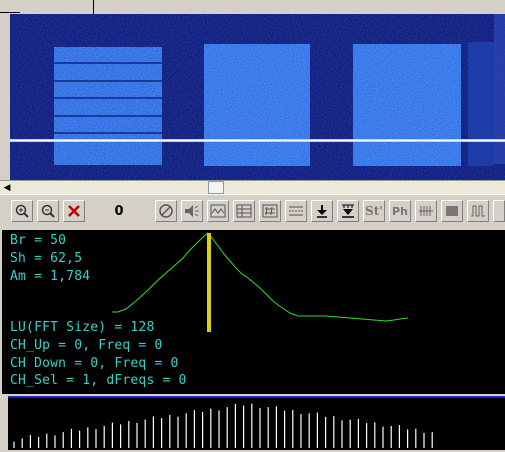 The width and height of the screenshot is (505, 452). I want to click on zoom-out-button, so click(48, 211).